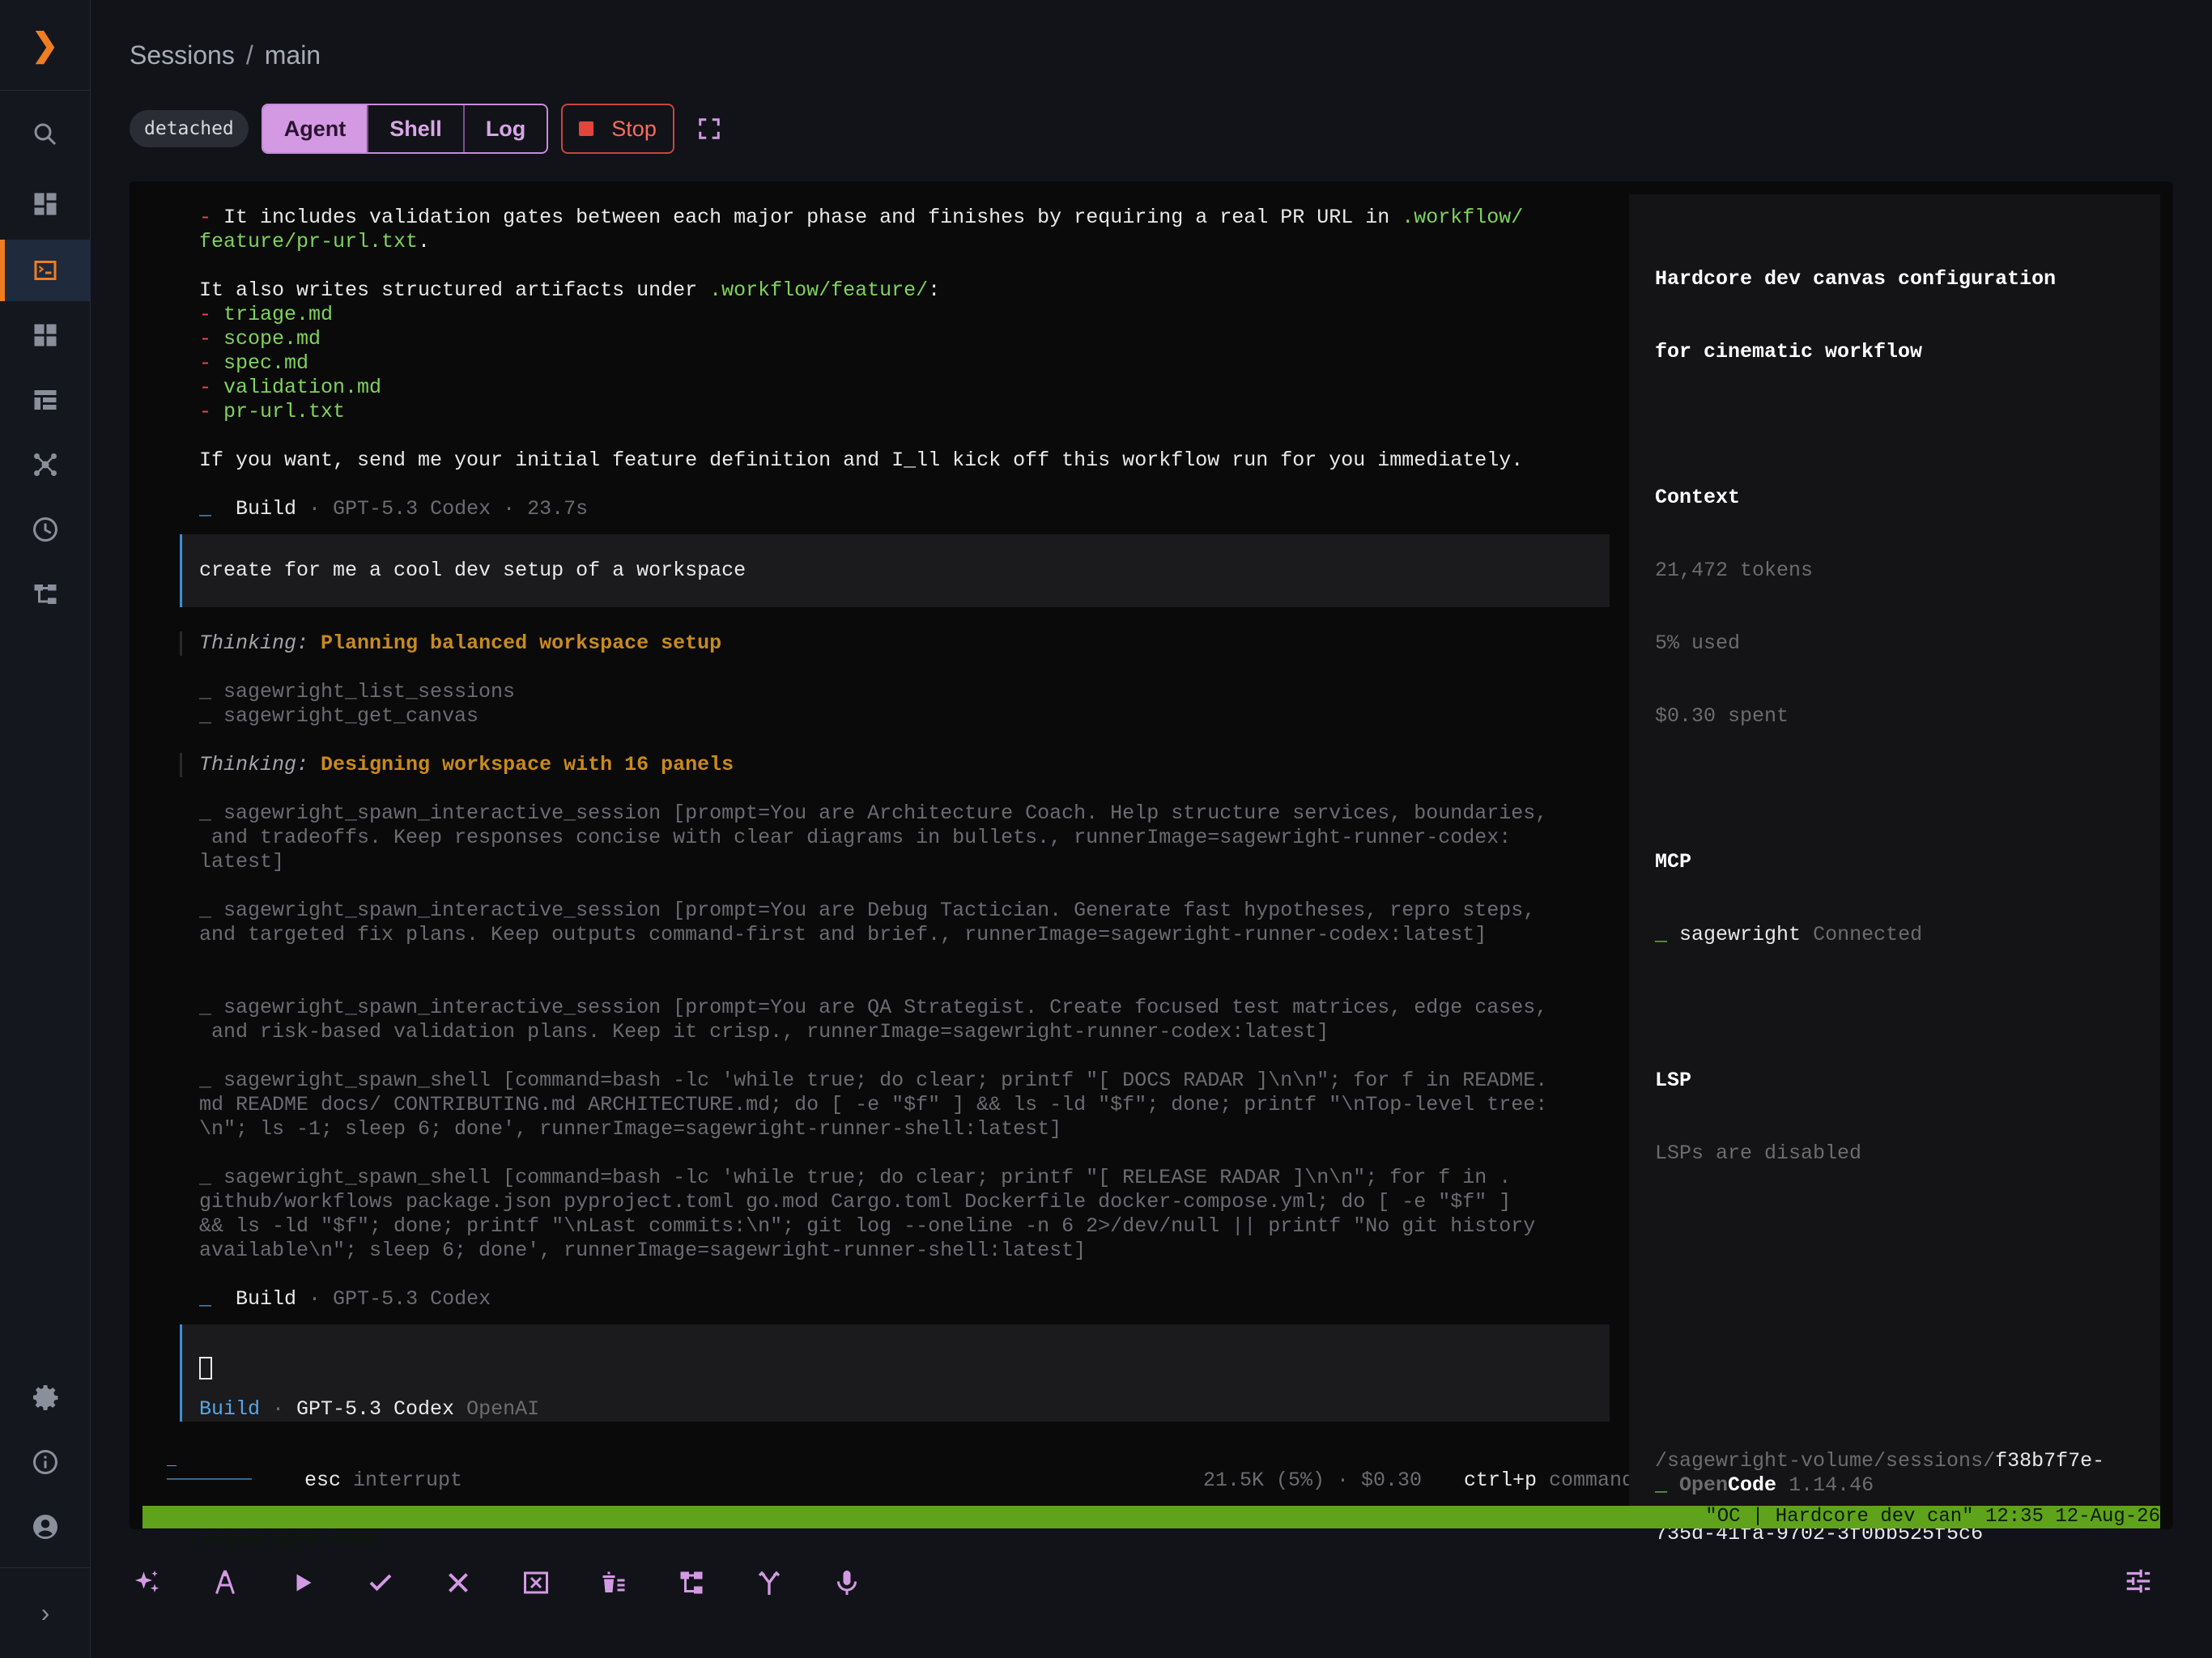  Describe the element at coordinates (293, 55) in the screenshot. I see `breadcrumb-current: main` at that location.